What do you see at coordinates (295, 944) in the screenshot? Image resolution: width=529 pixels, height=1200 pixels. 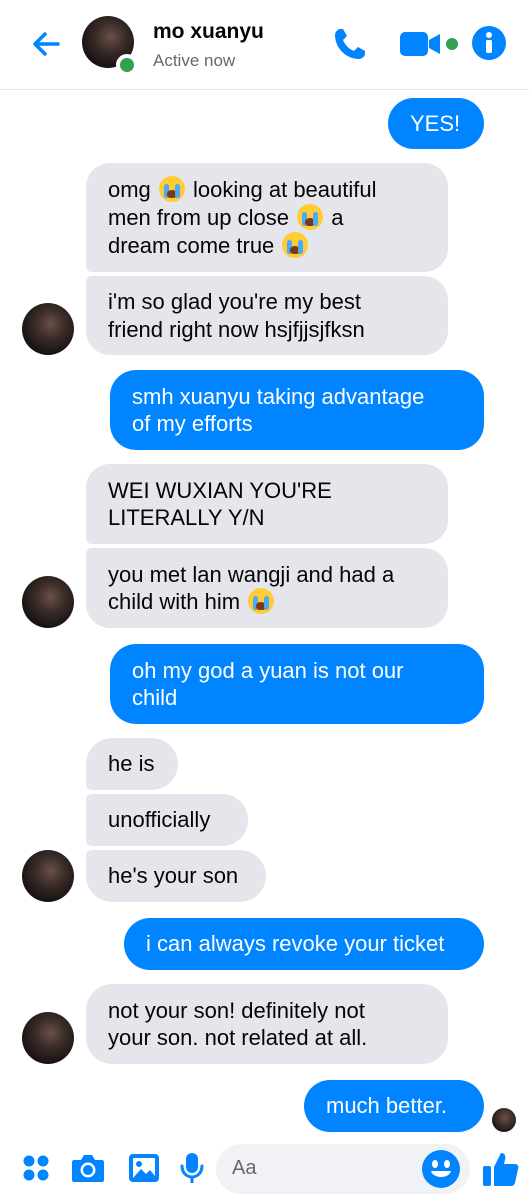 I see `message-text: i can always revoke your ticket` at bounding box center [295, 944].